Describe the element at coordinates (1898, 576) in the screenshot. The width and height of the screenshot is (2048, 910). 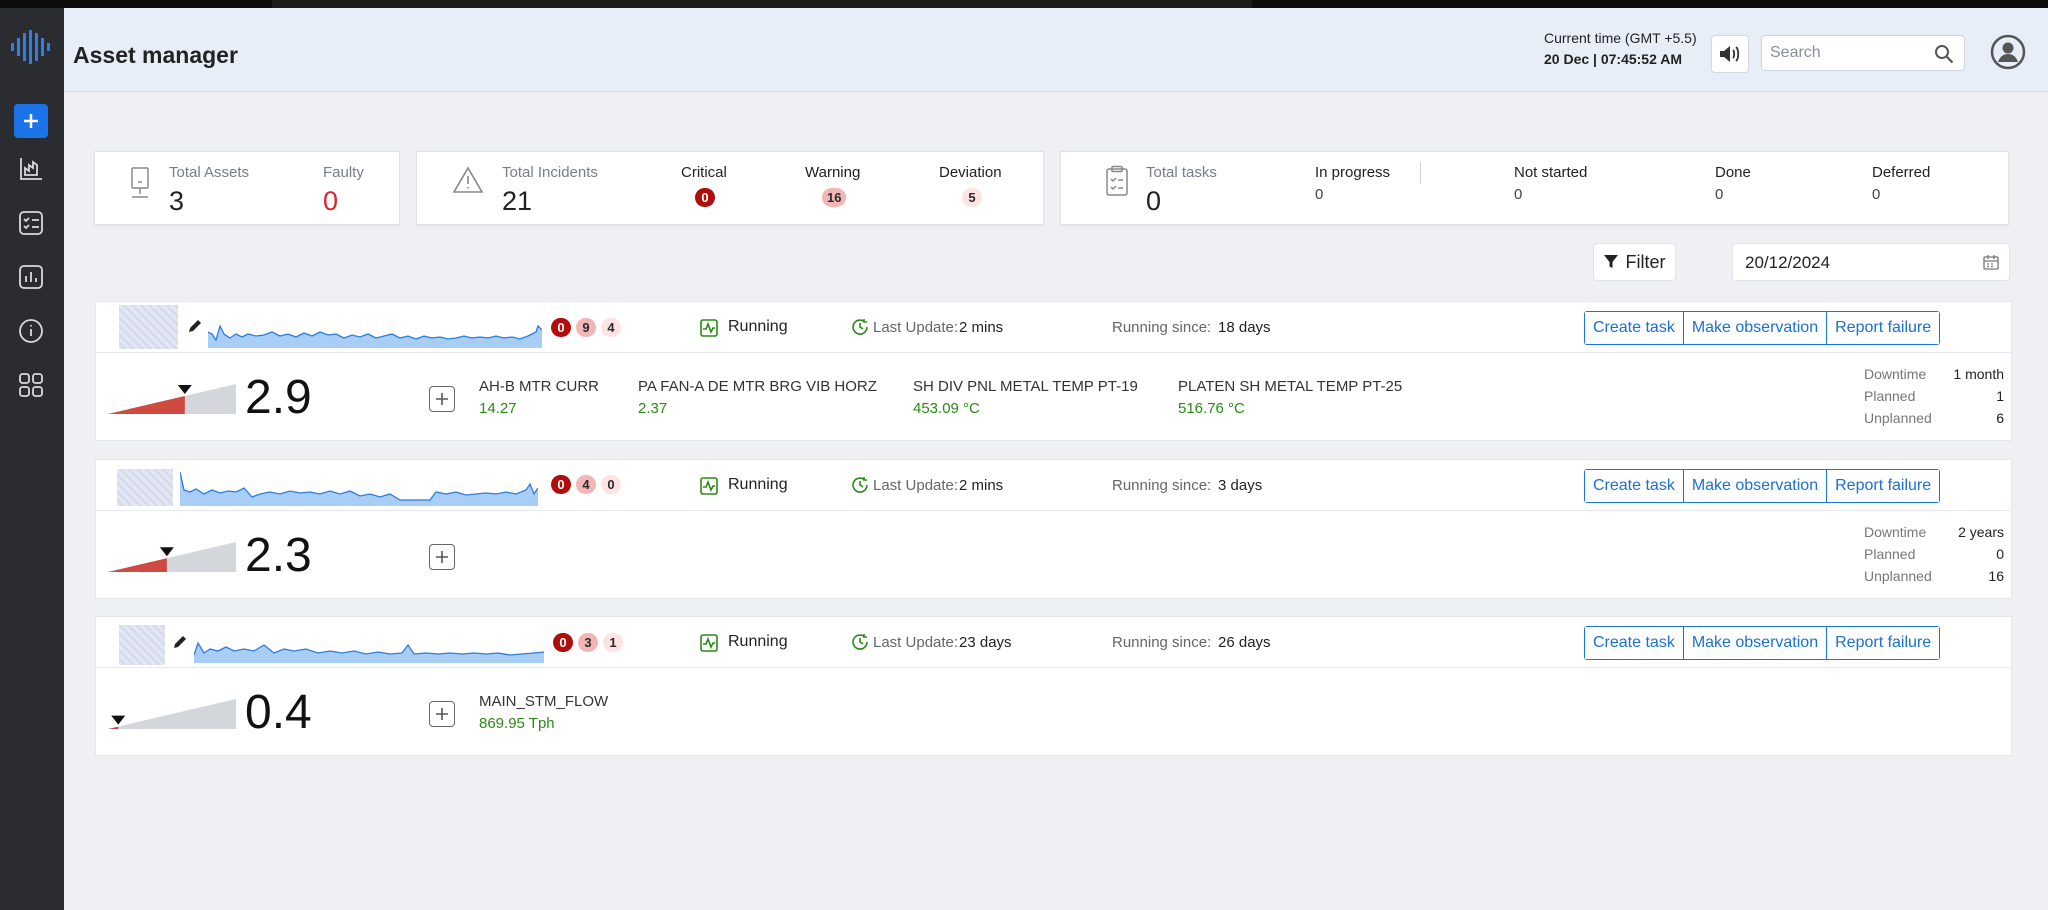
I see `unplanned-label: Unplanned` at that location.